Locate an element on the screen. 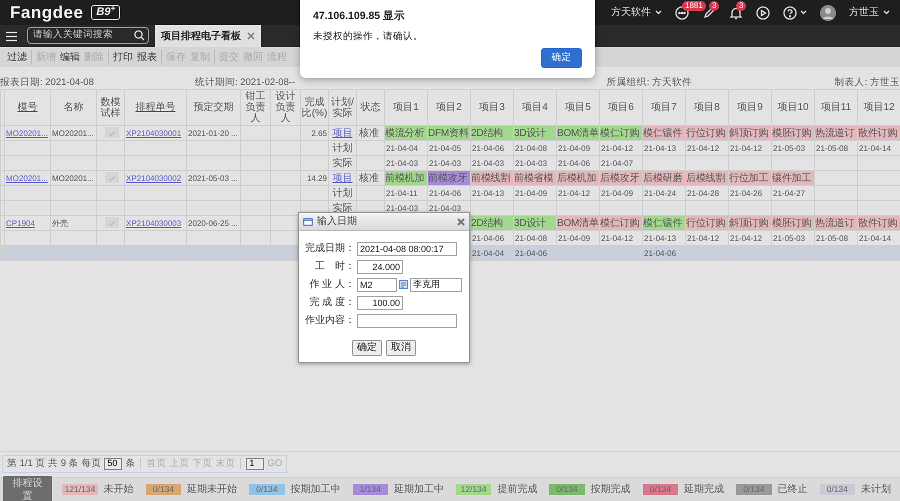 The width and height of the screenshot is (900, 501). schedule-settings-button: 排程设置 is located at coordinates (27, 488).